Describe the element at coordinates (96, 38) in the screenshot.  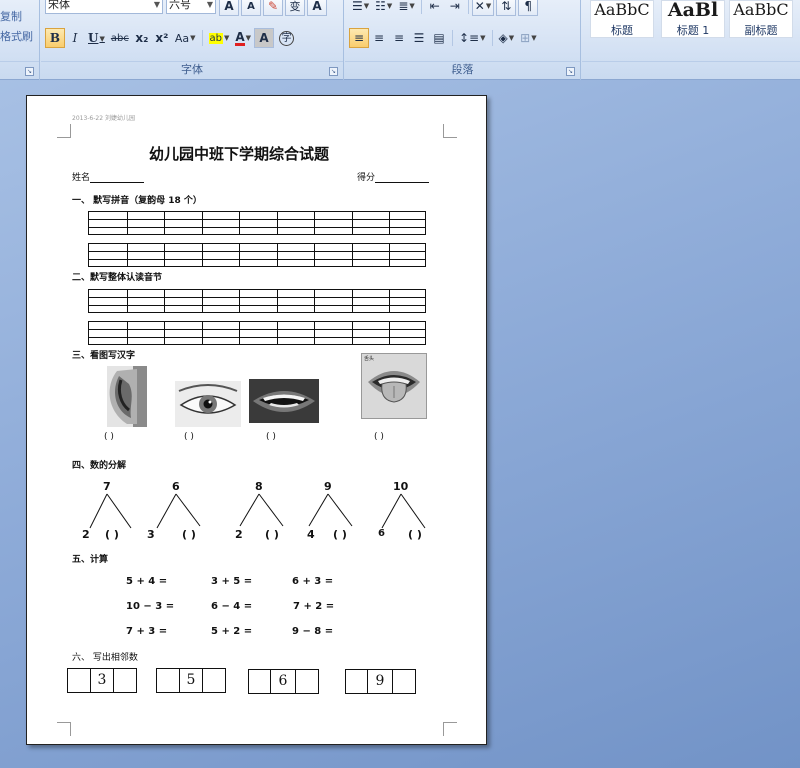
I see `underline-button: U ▼` at that location.